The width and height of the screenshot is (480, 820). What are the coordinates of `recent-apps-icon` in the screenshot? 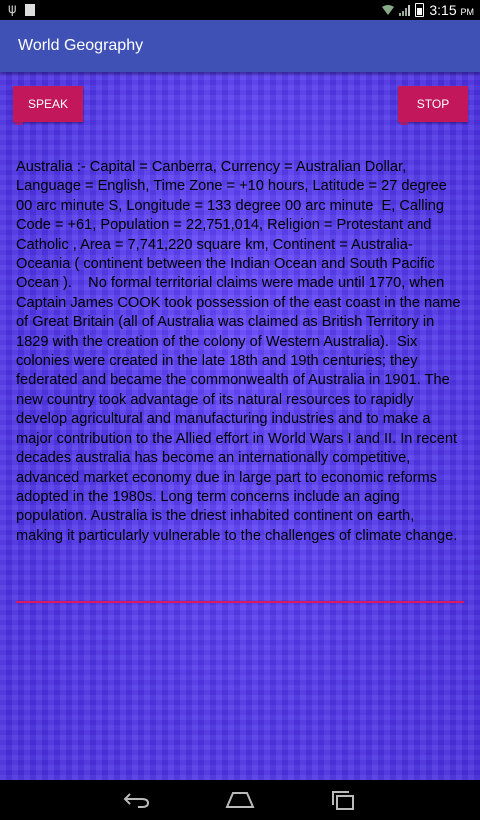 It's located at (343, 800).